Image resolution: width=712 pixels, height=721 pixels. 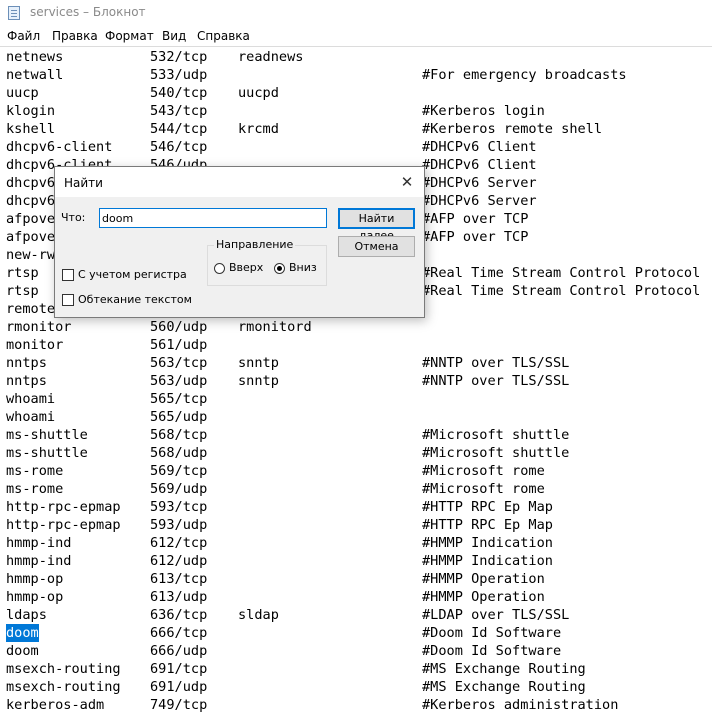 What do you see at coordinates (35, 57) in the screenshot?
I see `service-name: netnews` at bounding box center [35, 57].